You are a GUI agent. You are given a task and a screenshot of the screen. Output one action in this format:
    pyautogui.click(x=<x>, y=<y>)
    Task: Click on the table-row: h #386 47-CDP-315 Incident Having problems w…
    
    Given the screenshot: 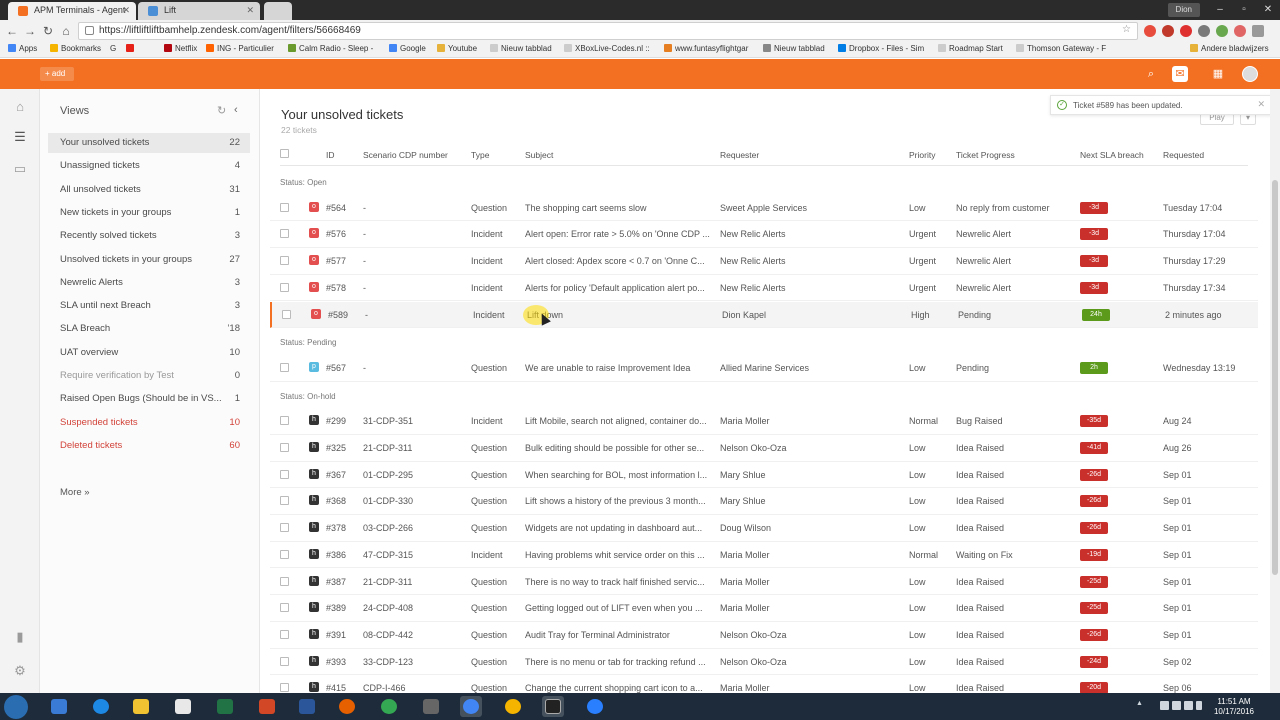 What is the action you would take?
    pyautogui.click(x=764, y=555)
    